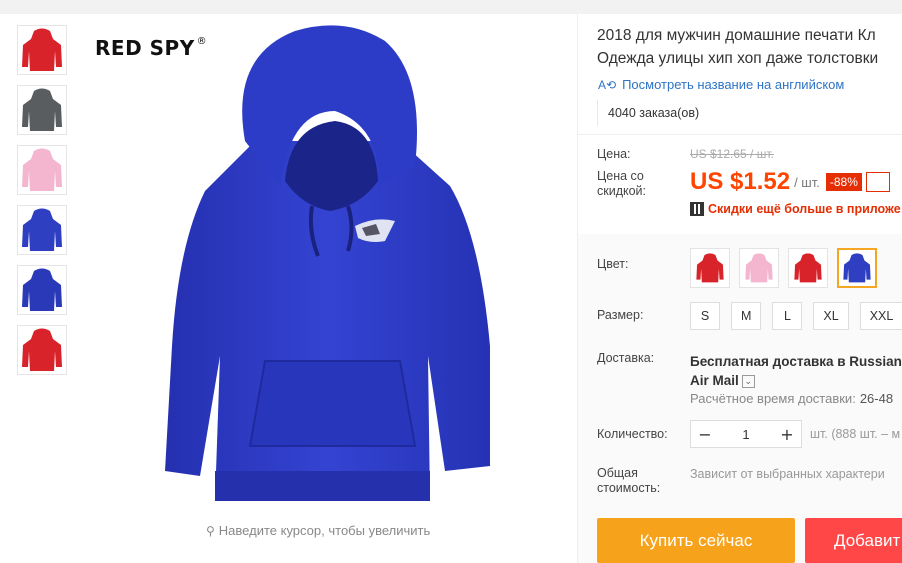 The height and width of the screenshot is (563, 902). What do you see at coordinates (843, 182) in the screenshot?
I see `discount-badge: -88%` at bounding box center [843, 182].